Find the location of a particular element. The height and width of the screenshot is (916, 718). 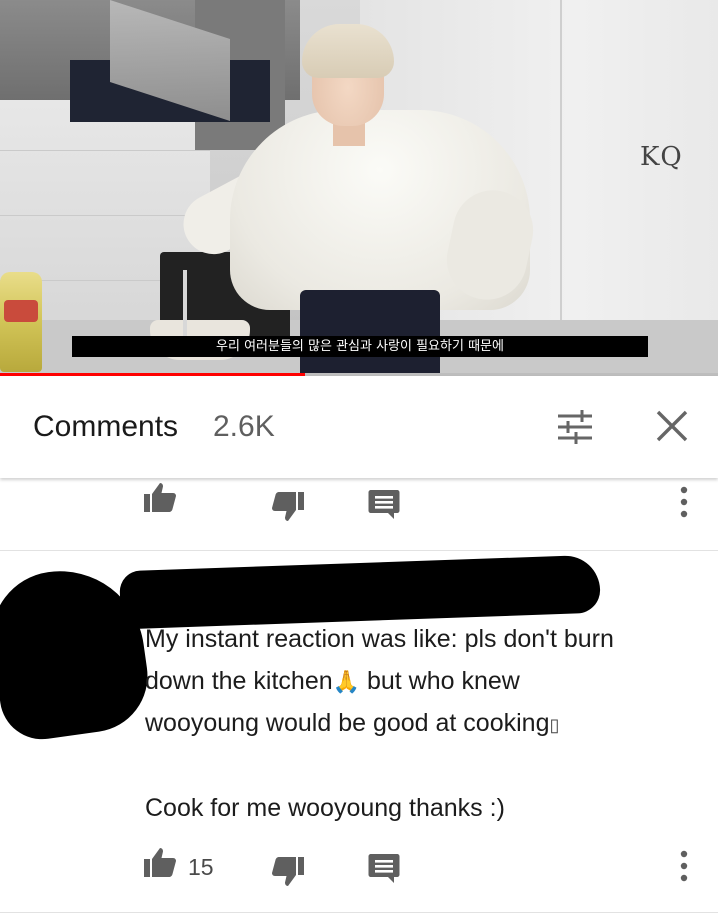

pray-emoji: 🙏 is located at coordinates (346, 682).